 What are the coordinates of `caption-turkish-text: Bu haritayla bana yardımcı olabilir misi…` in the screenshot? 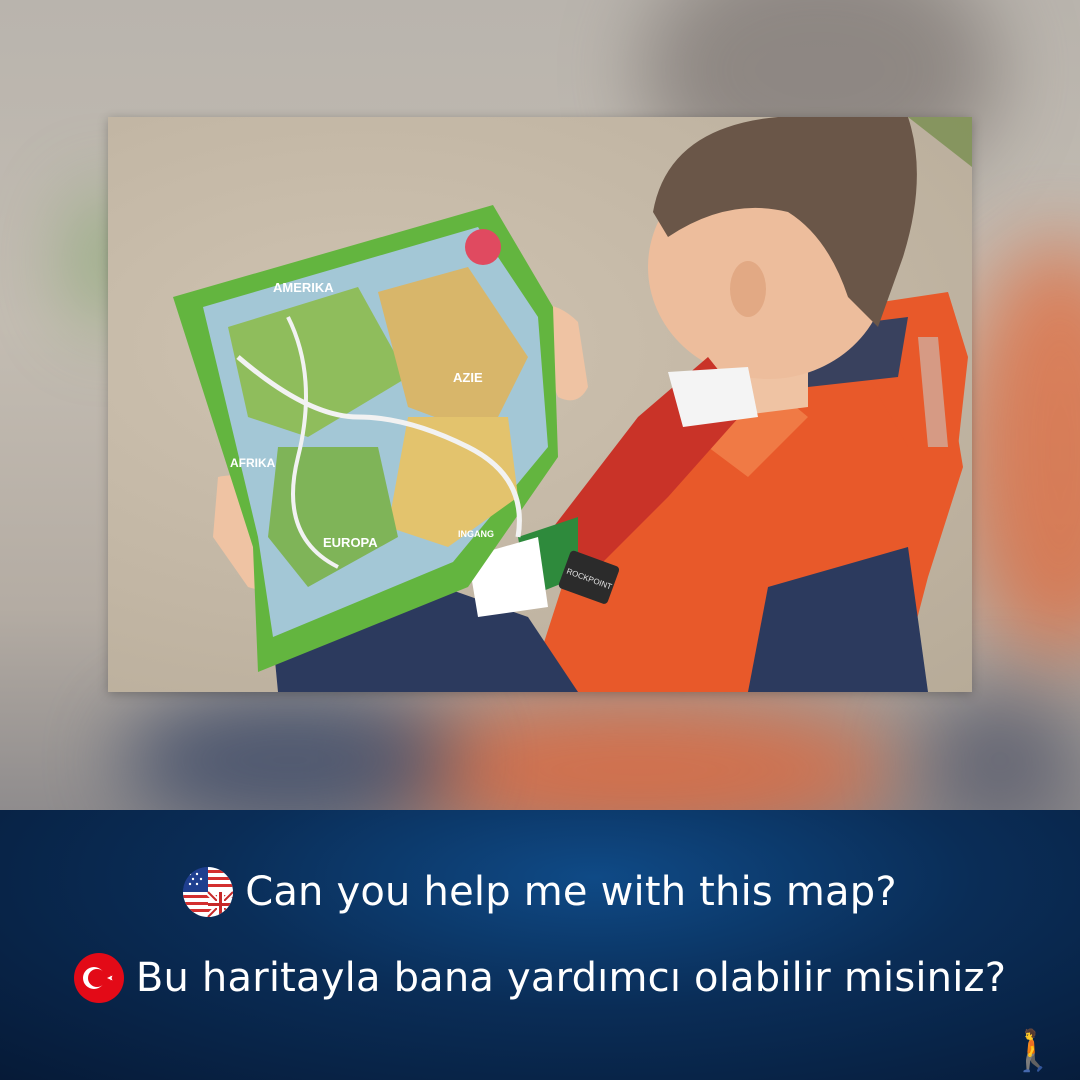 It's located at (571, 978).